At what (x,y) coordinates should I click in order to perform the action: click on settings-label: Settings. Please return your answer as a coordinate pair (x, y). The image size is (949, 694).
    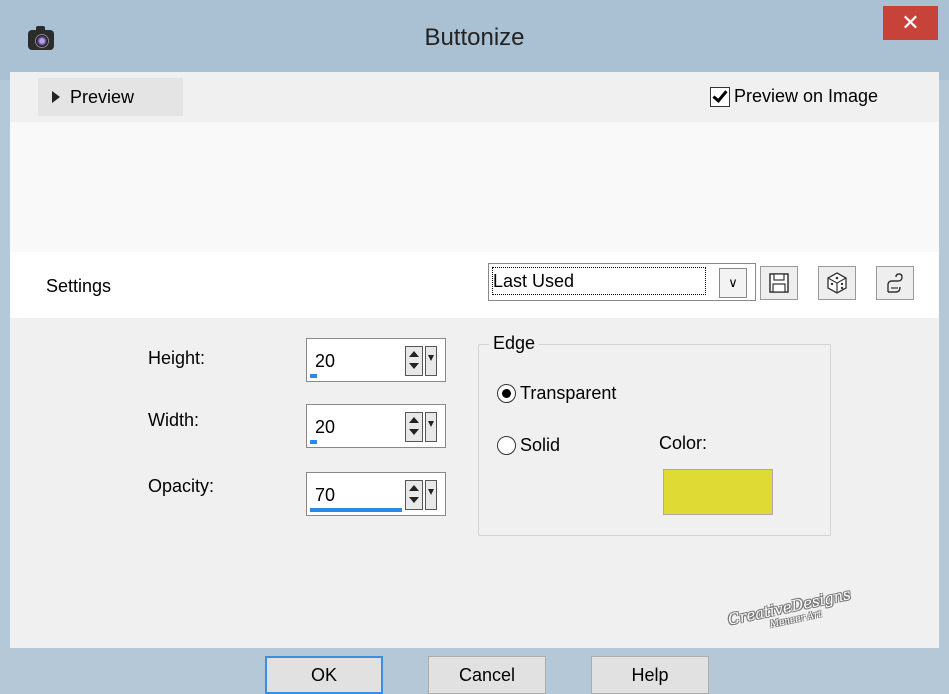
    Looking at the image, I should click on (79, 286).